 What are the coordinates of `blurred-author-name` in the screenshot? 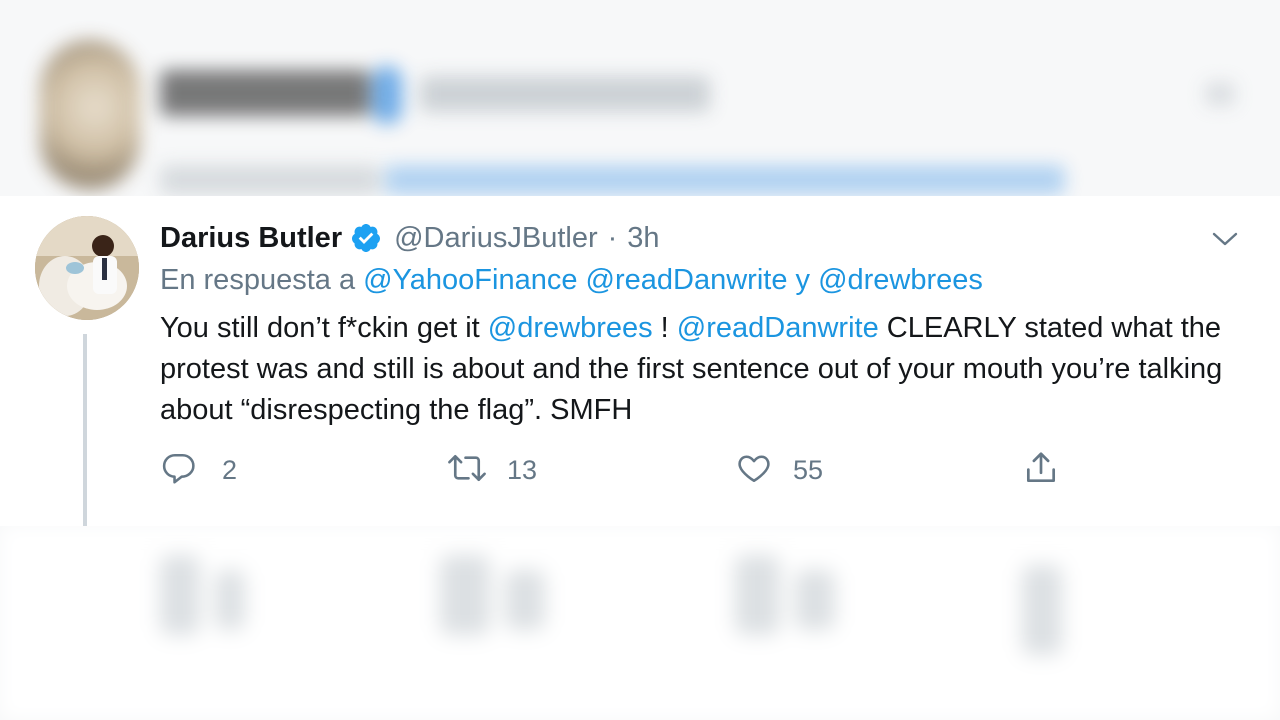 It's located at (265, 93).